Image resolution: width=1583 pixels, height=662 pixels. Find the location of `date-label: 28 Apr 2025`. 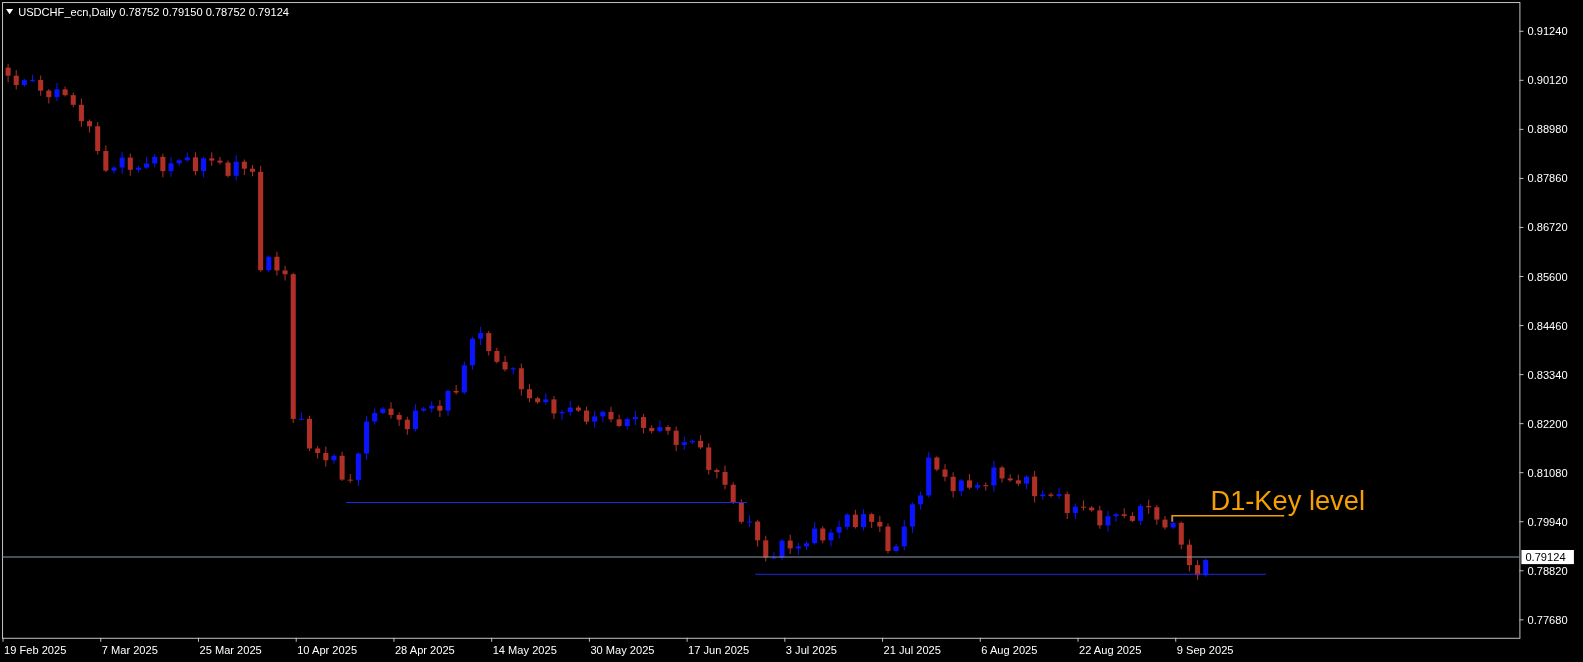

date-label: 28 Apr 2025 is located at coordinates (424, 649).